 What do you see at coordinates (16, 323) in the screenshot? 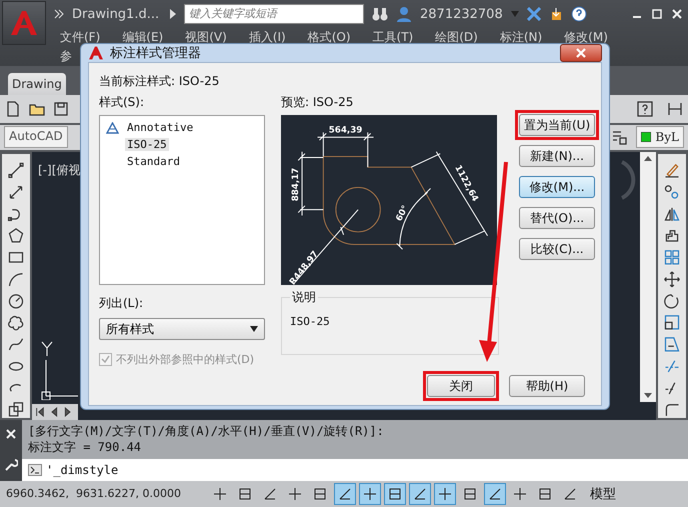
I see `cloud-icon` at bounding box center [16, 323].